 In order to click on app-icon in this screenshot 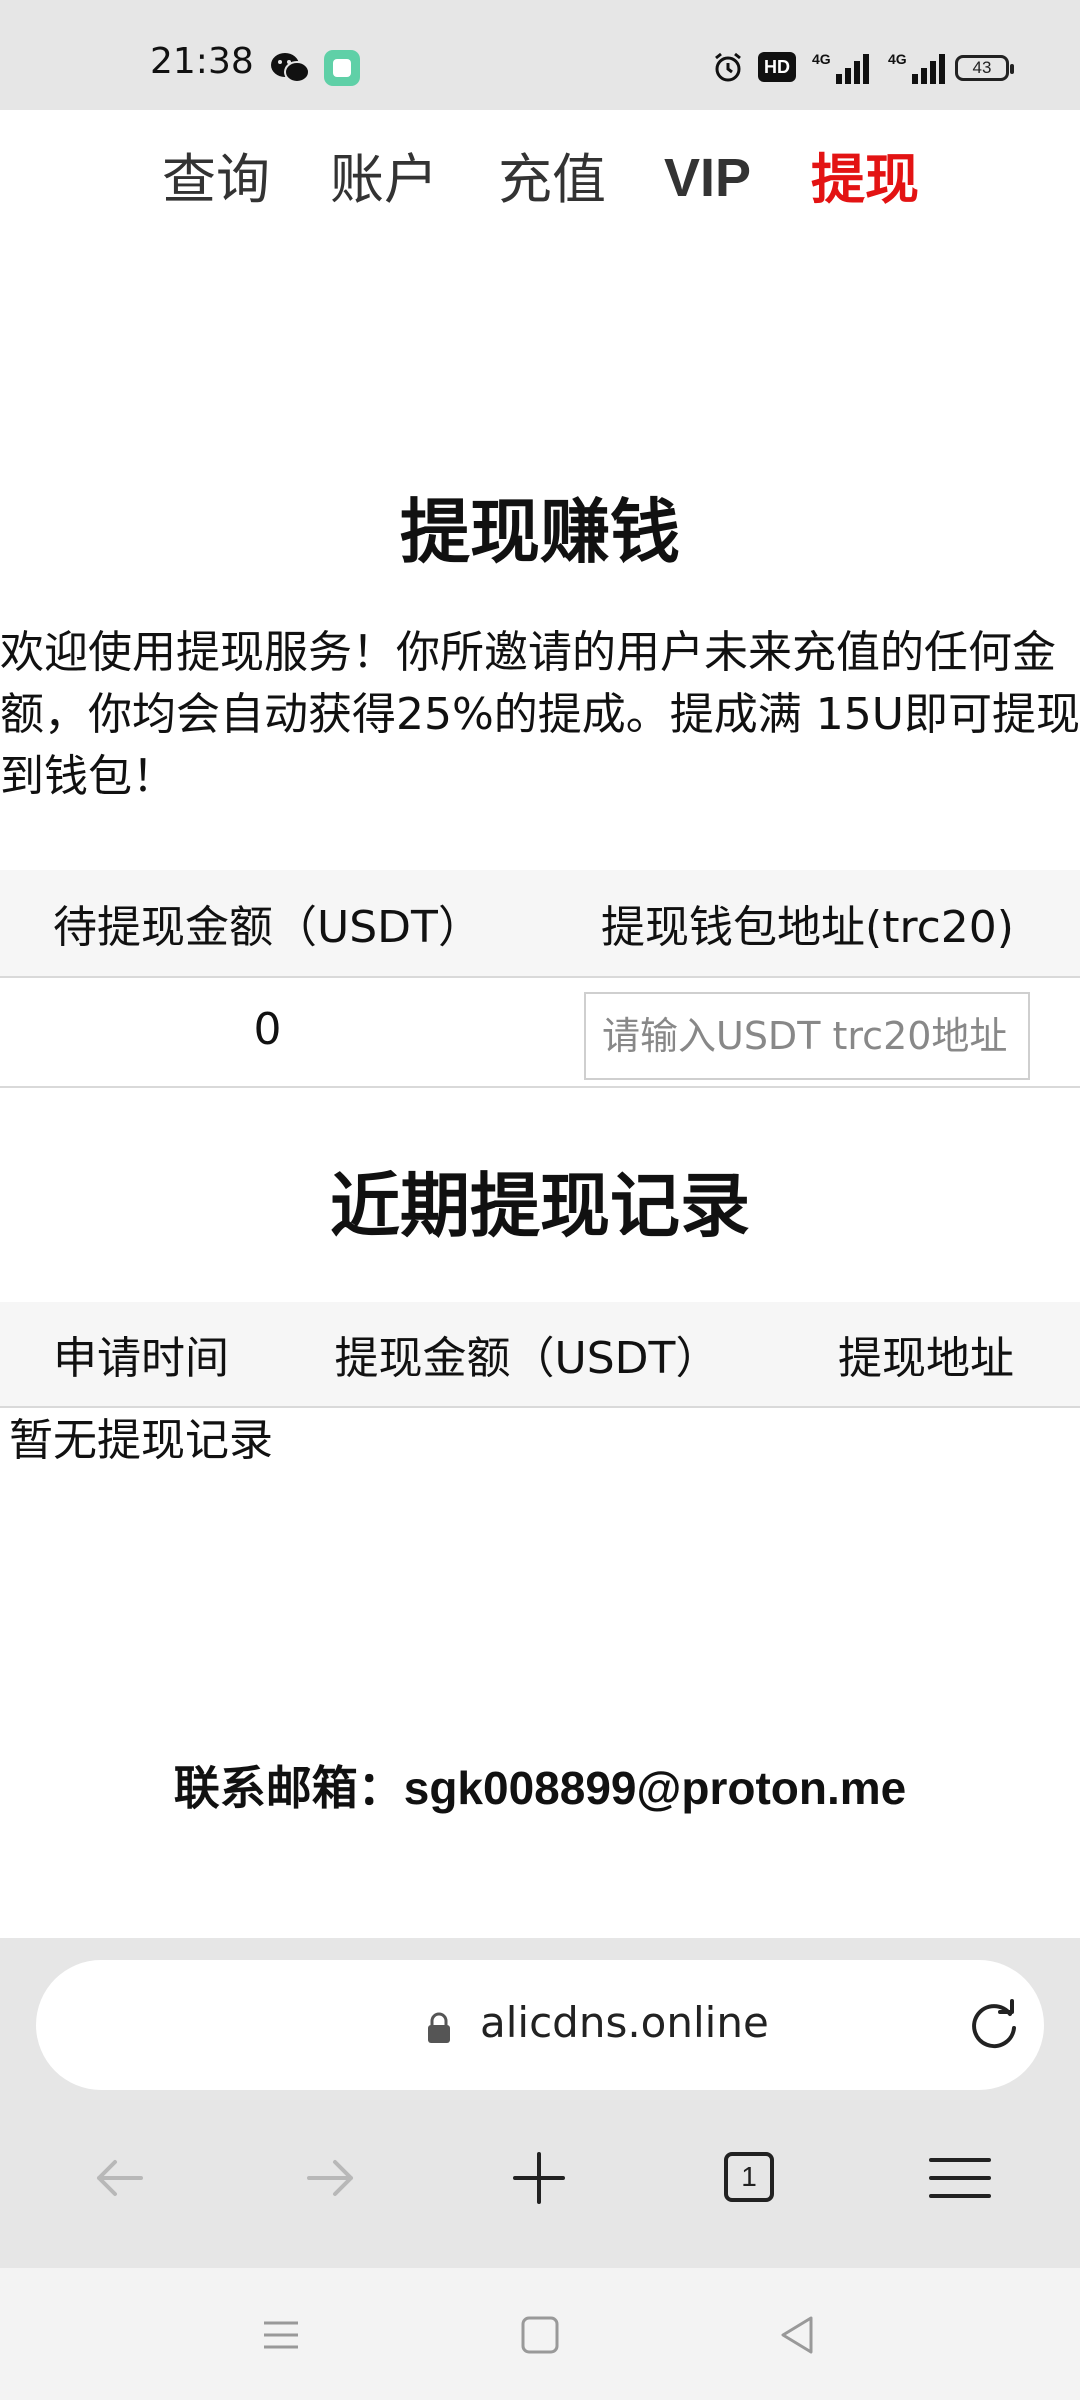, I will do `click(342, 68)`.